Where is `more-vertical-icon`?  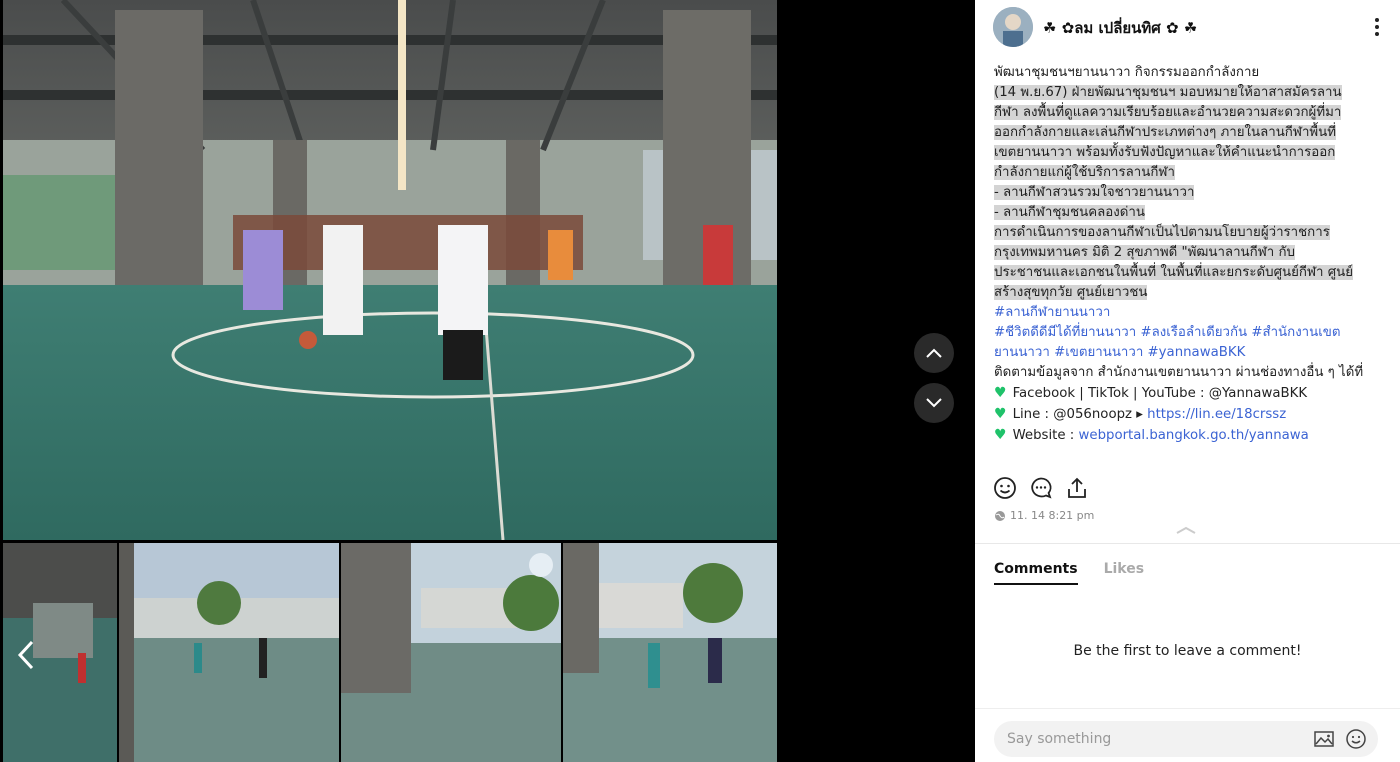
more-vertical-icon is located at coordinates (1377, 27).